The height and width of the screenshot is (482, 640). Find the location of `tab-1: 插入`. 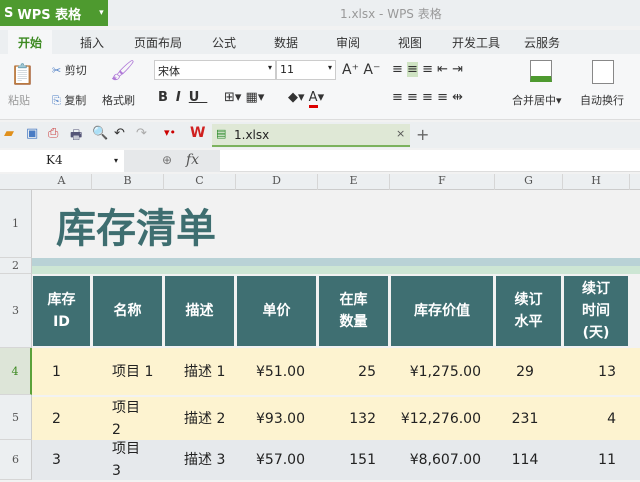

tab-1: 插入 is located at coordinates (92, 42).